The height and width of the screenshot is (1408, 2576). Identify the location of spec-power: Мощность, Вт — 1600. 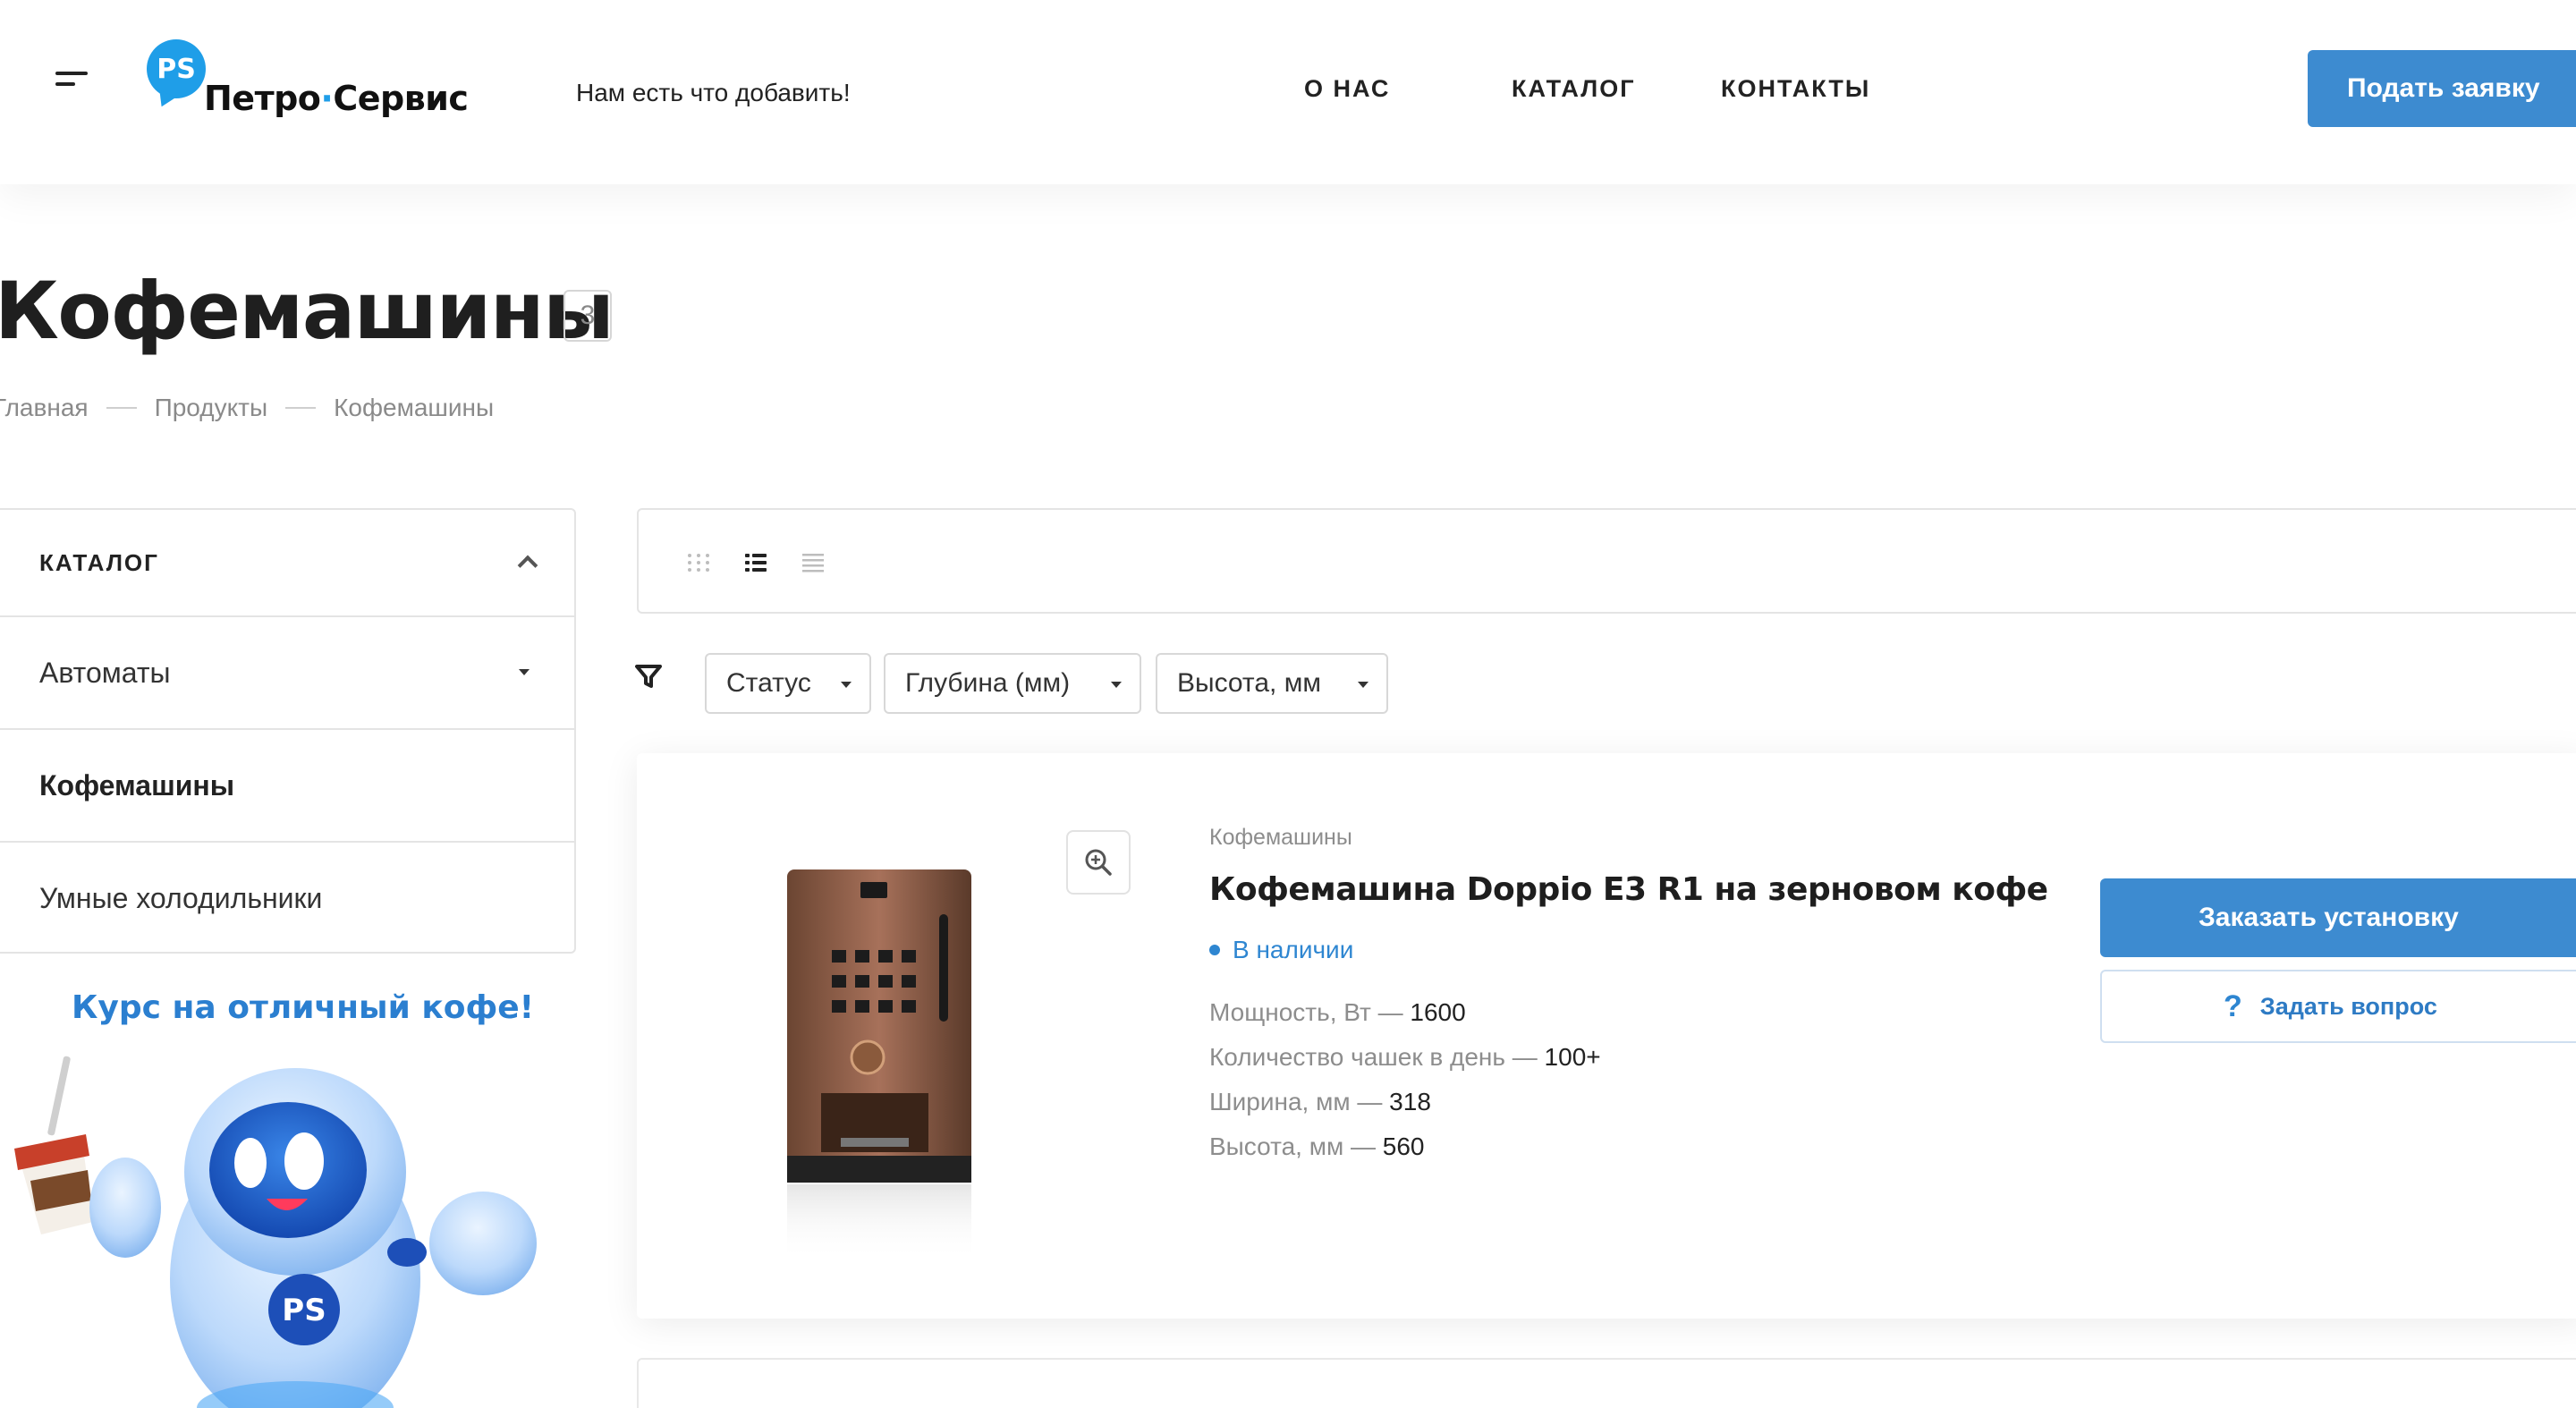
(1337, 1012).